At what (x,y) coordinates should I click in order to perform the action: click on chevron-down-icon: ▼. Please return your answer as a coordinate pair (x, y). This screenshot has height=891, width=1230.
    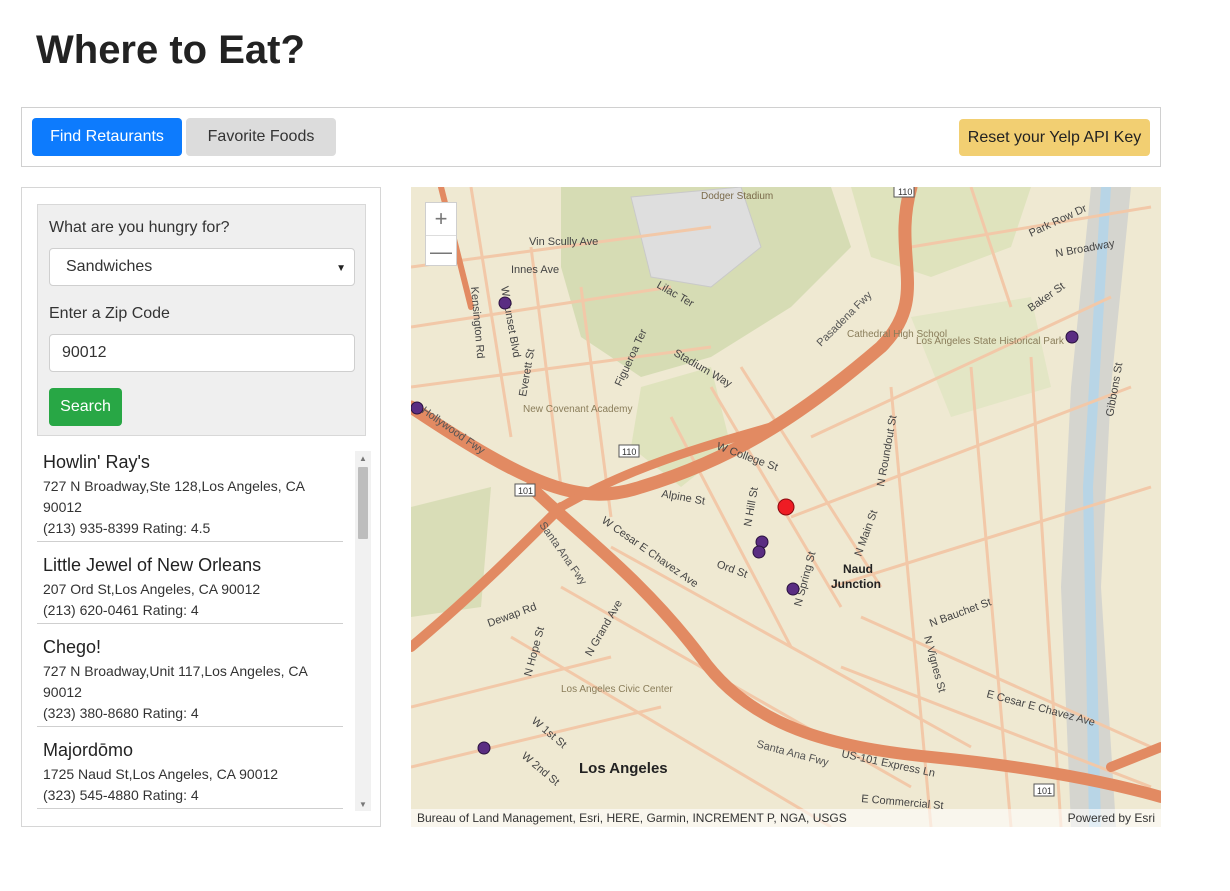
    Looking at the image, I should click on (341, 268).